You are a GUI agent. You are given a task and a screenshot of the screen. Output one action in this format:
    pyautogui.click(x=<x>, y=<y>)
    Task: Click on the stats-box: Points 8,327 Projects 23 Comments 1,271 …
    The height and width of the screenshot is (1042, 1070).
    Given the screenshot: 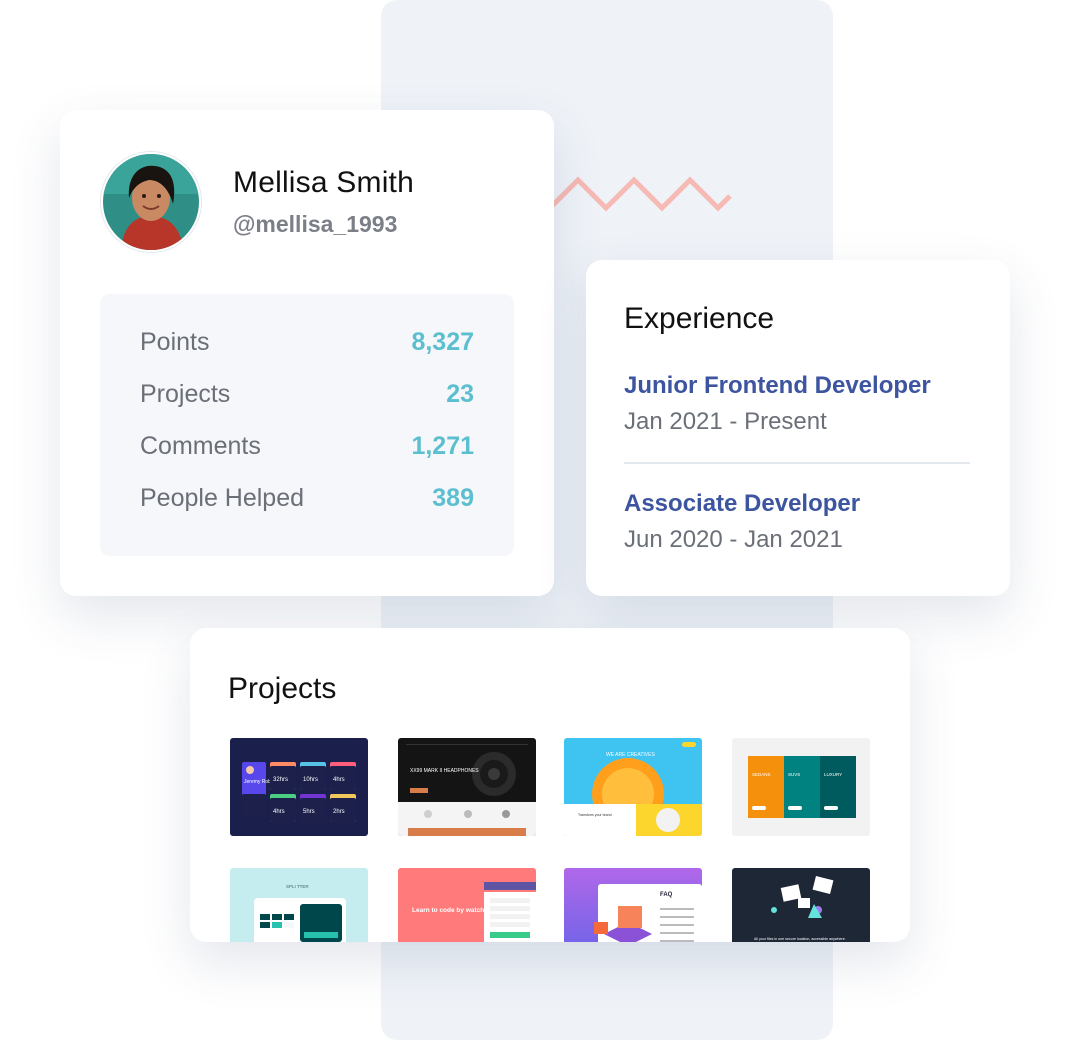 What is the action you would take?
    pyautogui.click(x=307, y=425)
    